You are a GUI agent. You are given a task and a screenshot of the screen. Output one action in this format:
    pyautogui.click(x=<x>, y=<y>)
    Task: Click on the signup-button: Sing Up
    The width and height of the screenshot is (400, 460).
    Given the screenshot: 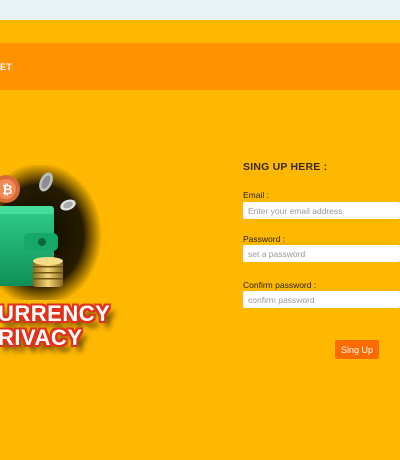 What is the action you would take?
    pyautogui.click(x=357, y=349)
    